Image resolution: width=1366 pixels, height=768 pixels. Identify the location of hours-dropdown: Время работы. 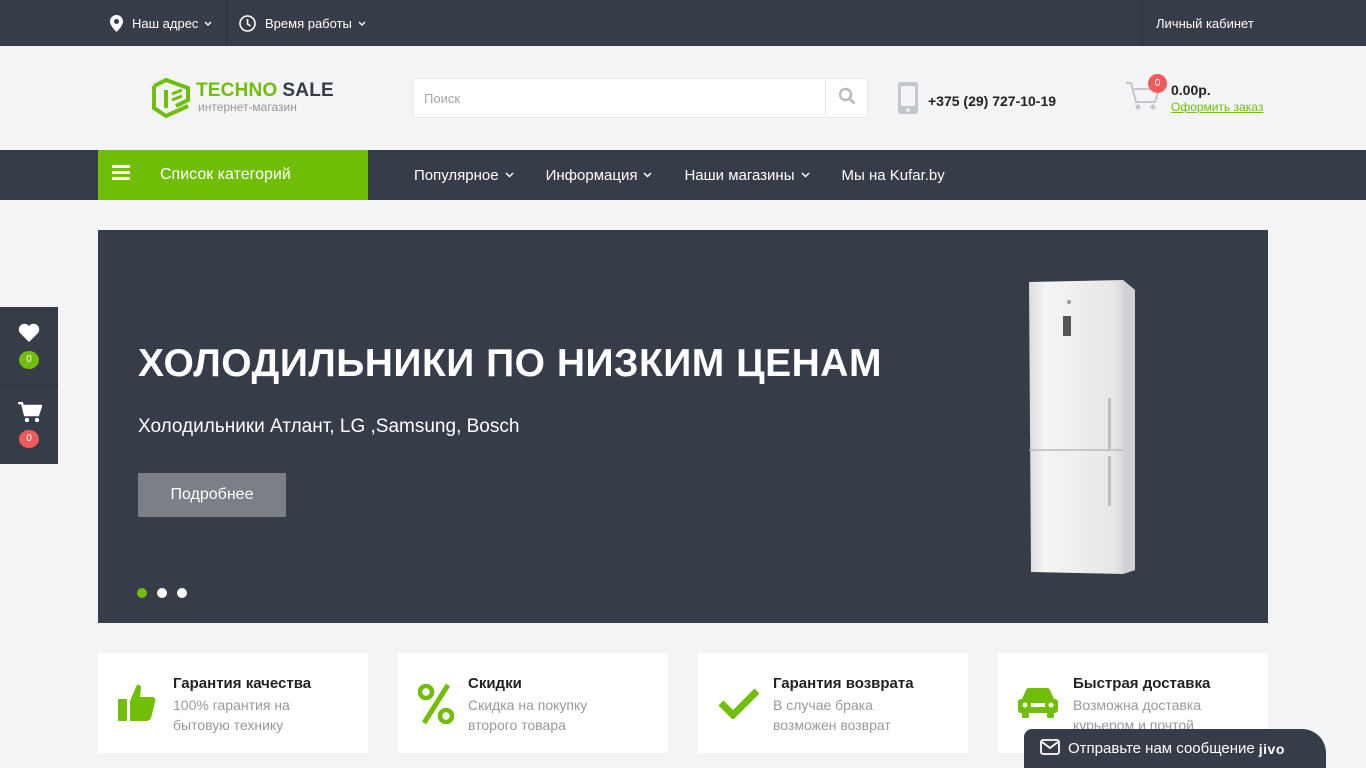
(296, 23).